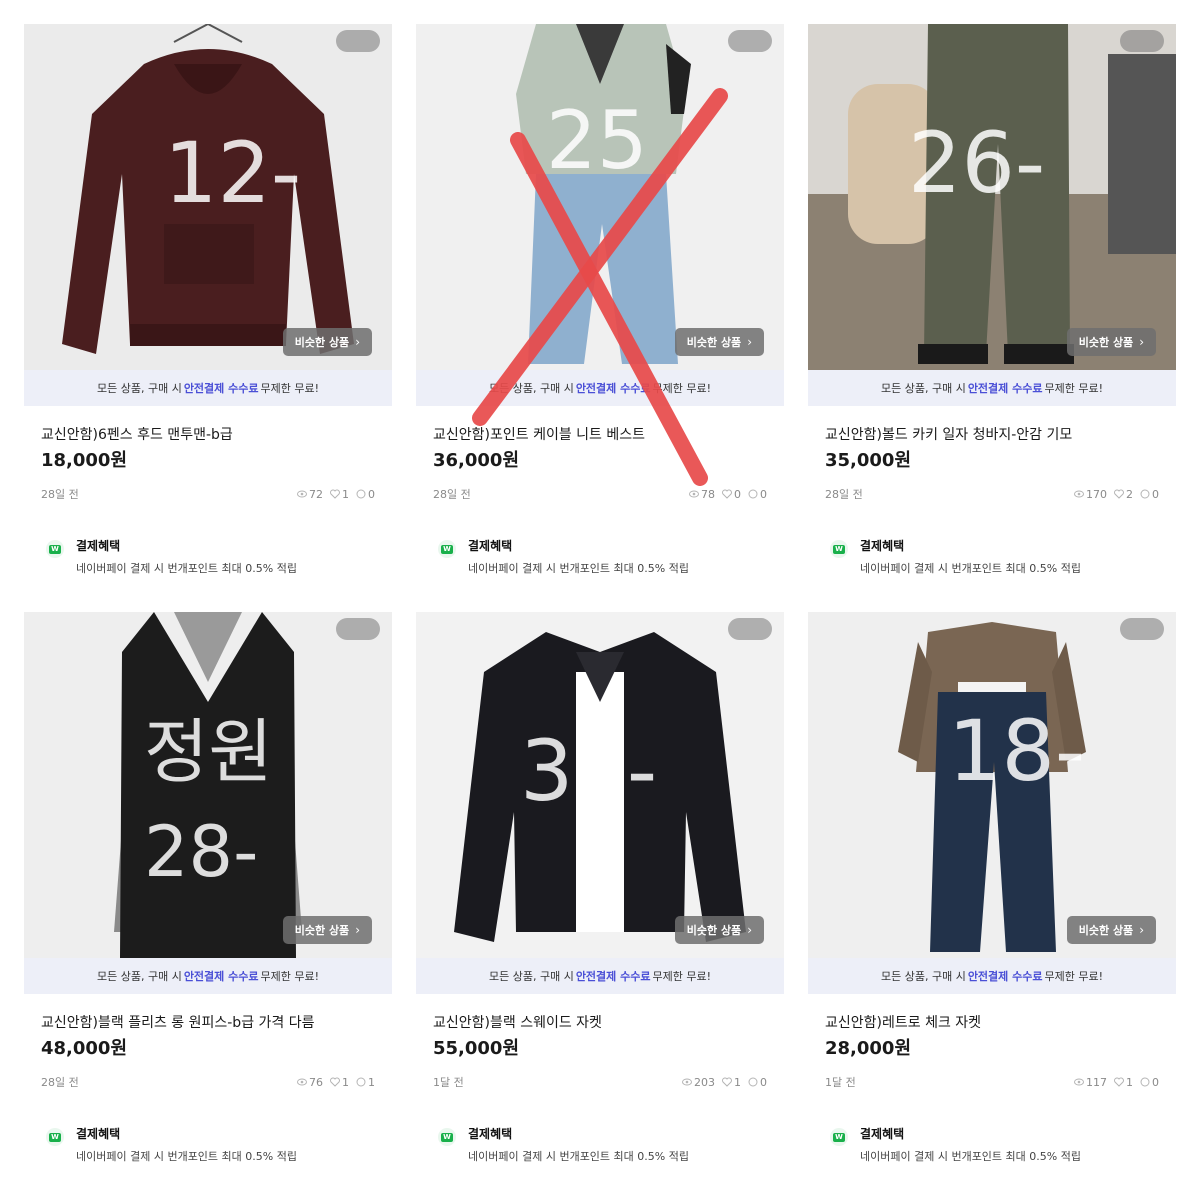 This screenshot has height=1200, width=1200. I want to click on handwritten-price-overlay: 26-, so click(977, 163).